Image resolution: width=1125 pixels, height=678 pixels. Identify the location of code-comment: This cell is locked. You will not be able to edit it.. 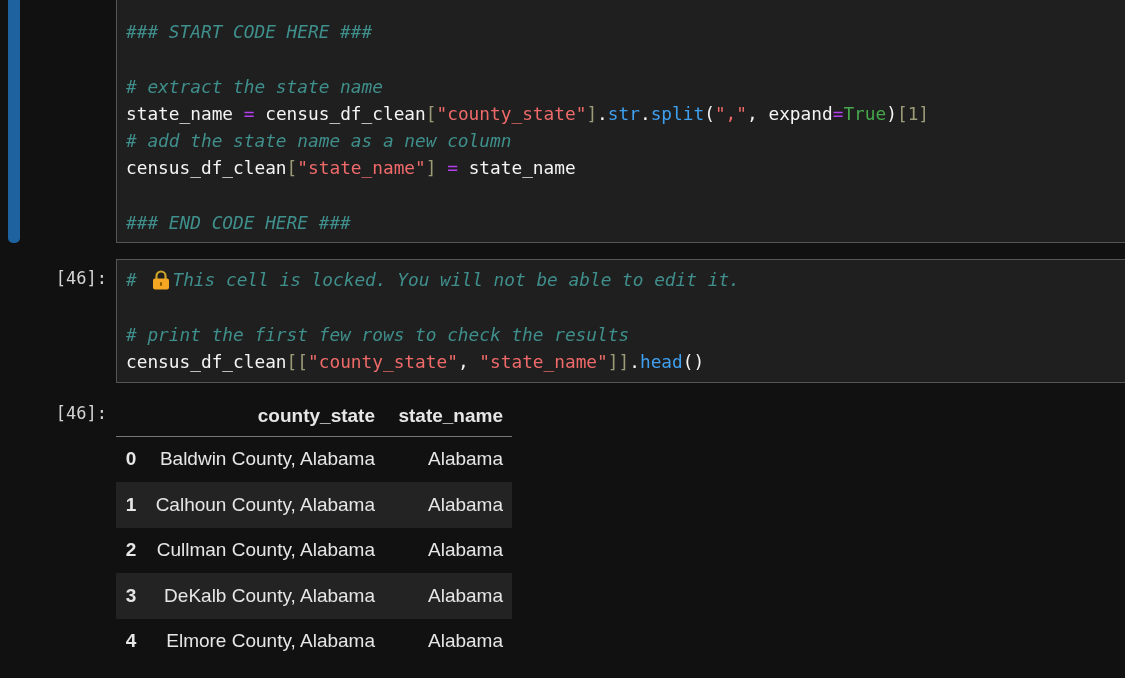
(456, 280).